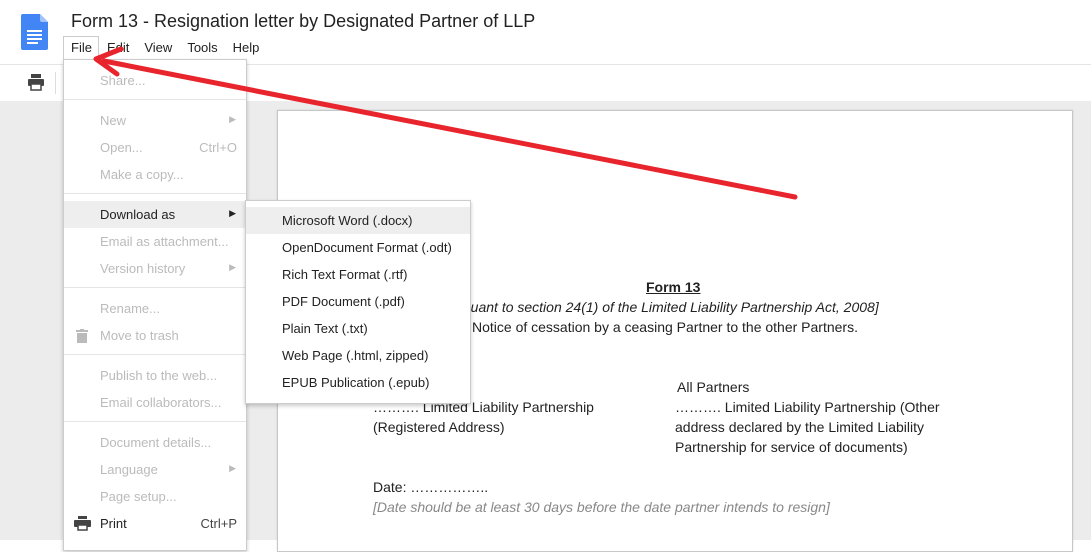 The image size is (1091, 552). I want to click on menu-item-label: Version history, so click(143, 268).